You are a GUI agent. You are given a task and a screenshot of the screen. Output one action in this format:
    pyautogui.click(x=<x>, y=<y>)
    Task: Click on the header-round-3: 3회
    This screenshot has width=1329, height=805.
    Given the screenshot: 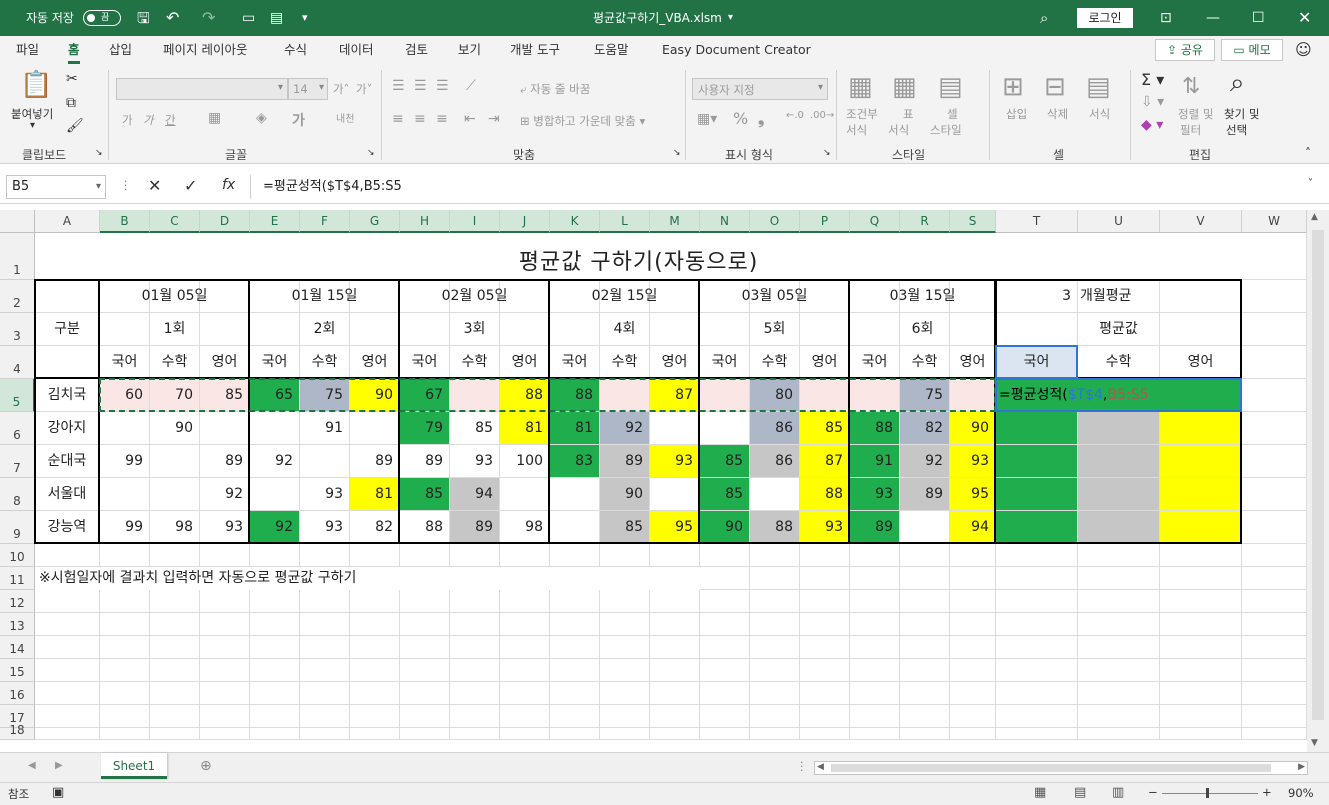 What is the action you would take?
    pyautogui.click(x=475, y=329)
    